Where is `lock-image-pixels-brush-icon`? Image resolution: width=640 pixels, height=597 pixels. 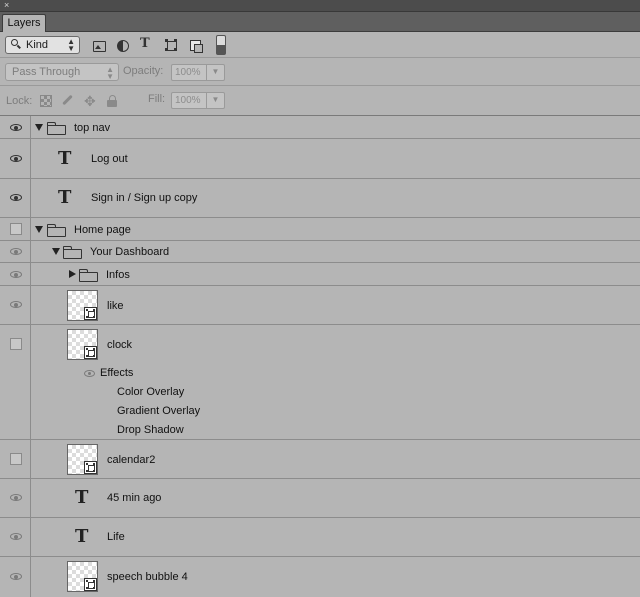
lock-image-pixels-brush-icon is located at coordinates (67, 101).